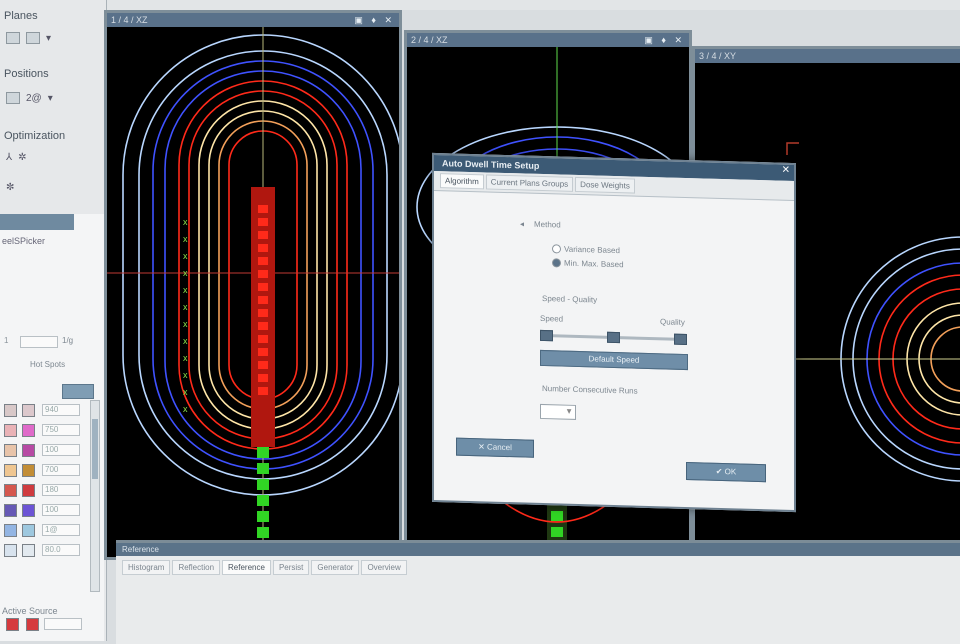 This screenshot has width=960, height=644. What do you see at coordinates (68, 340) in the screenshot?
I see `y-label: 1/g` at bounding box center [68, 340].